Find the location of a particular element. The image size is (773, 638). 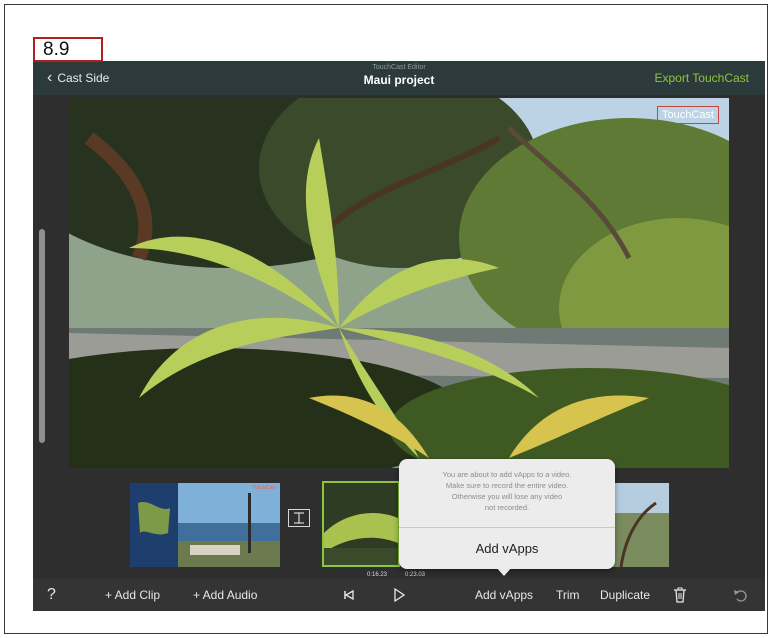

trash-icon is located at coordinates (680, 595).